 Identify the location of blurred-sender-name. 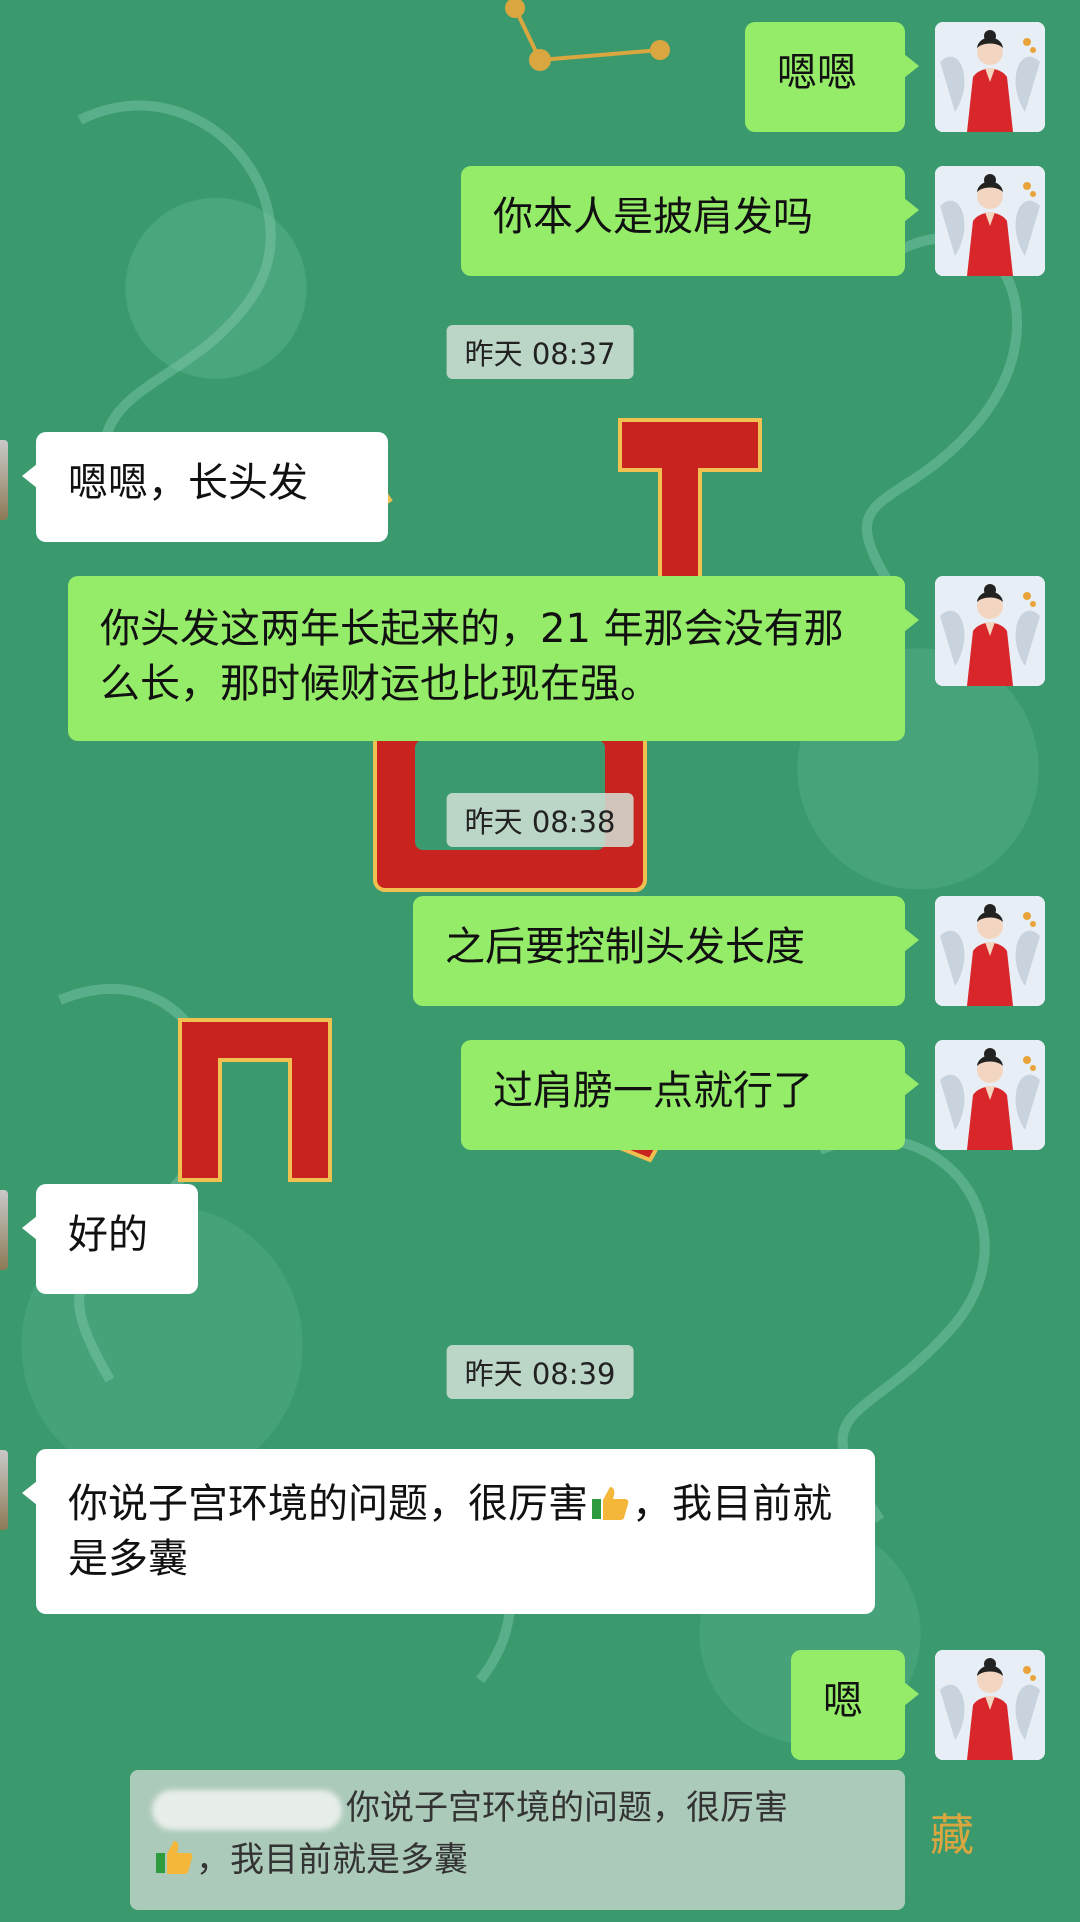
(247, 1809).